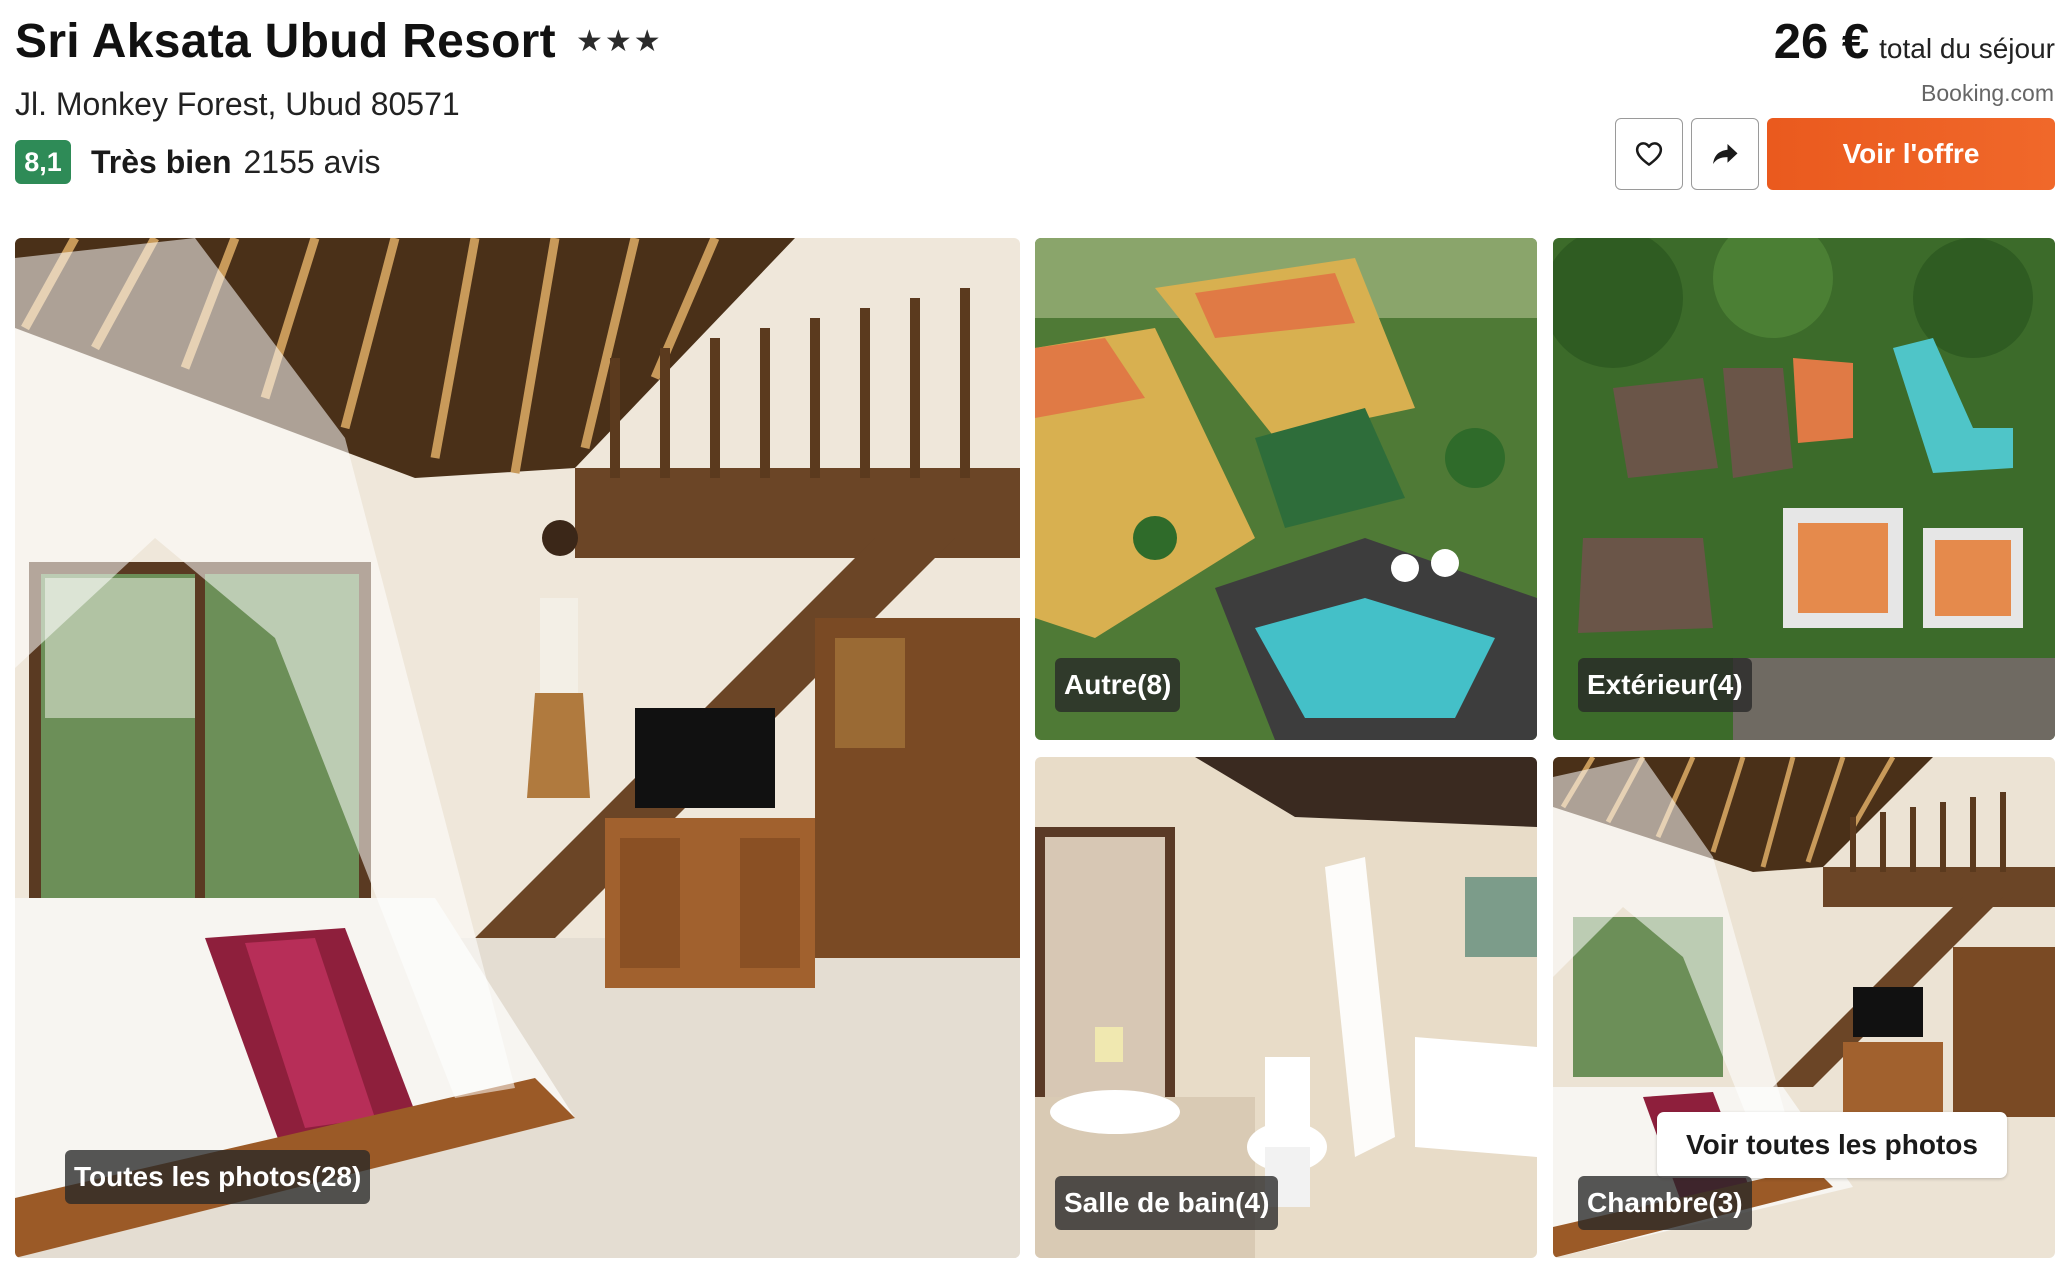 This screenshot has width=2068, height=1266. Describe the element at coordinates (1665, 1203) in the screenshot. I see `room-photos-chip: Chambre(3)` at that location.